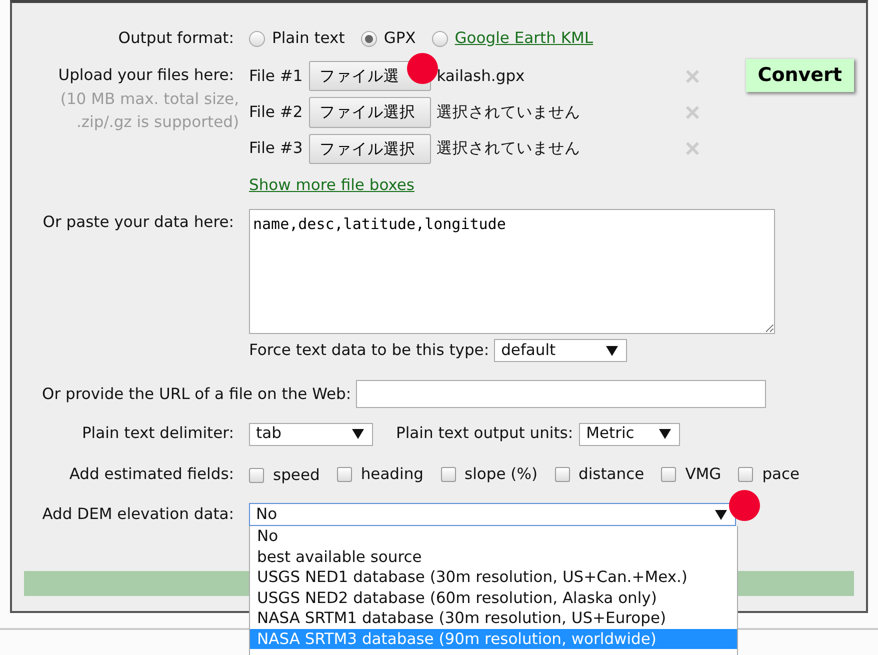  Describe the element at coordinates (493, 598) in the screenshot. I see `dropdown-option: USGS NED2 database (60m resolution, Alaska only)` at that location.